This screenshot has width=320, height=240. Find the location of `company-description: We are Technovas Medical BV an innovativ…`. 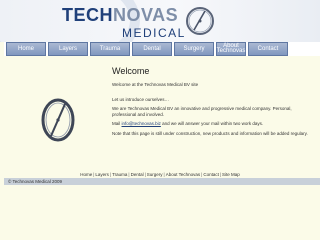

company-description: We are Technovas Medical BV an innovativ… is located at coordinates (202, 111).